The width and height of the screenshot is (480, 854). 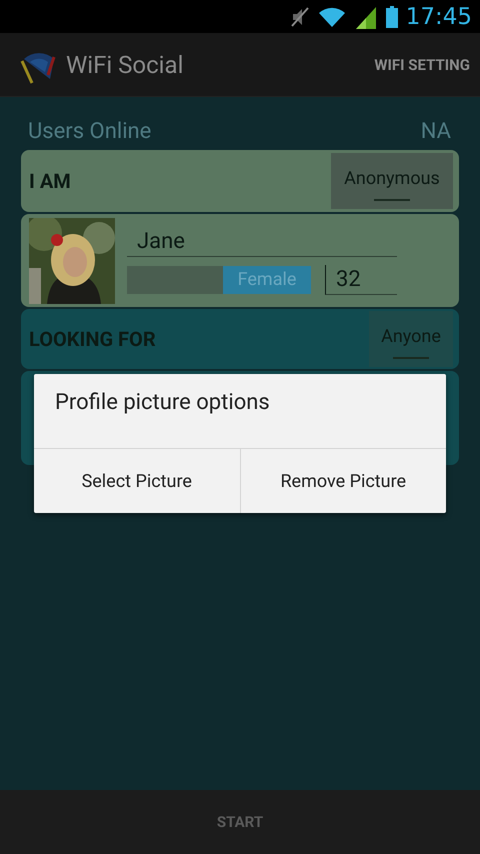 What do you see at coordinates (422, 65) in the screenshot?
I see `wifi-setting-button: WIFI SETTING` at bounding box center [422, 65].